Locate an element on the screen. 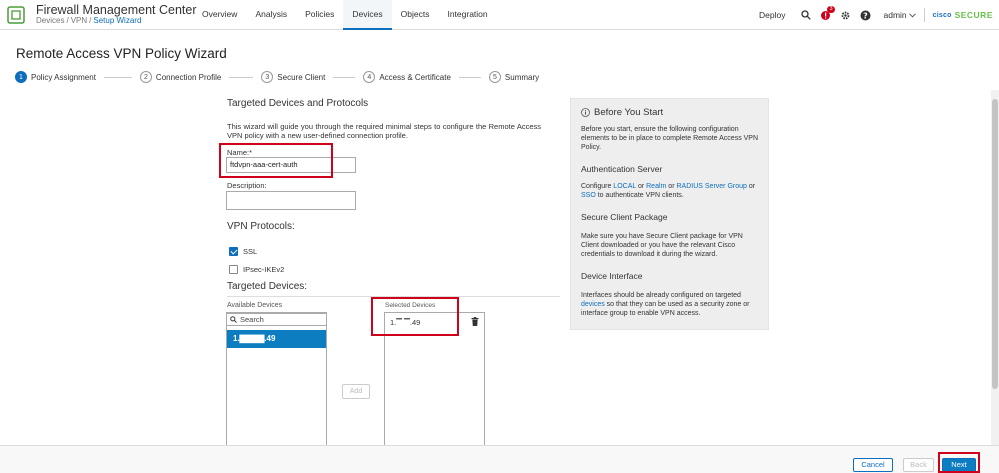 The image size is (999, 473). info-title-text: Before You Start is located at coordinates (629, 112).